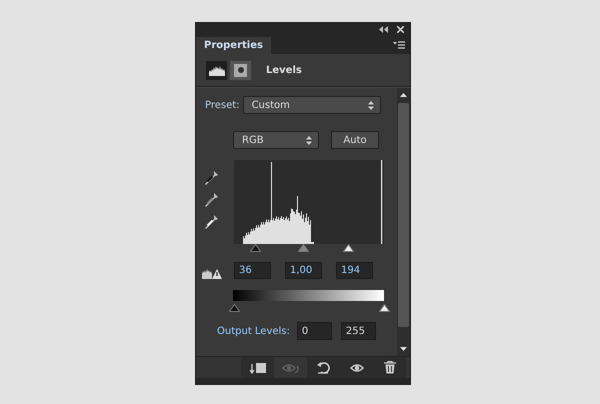 The width and height of the screenshot is (600, 404). What do you see at coordinates (403, 222) in the screenshot?
I see `scrollbar` at bounding box center [403, 222].